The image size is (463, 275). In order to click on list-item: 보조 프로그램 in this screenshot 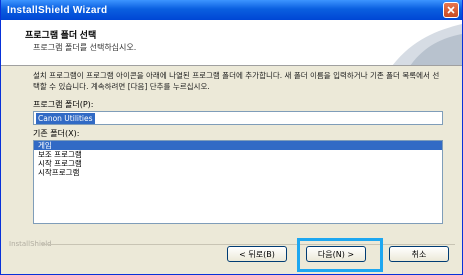, I will do `click(238, 154)`.